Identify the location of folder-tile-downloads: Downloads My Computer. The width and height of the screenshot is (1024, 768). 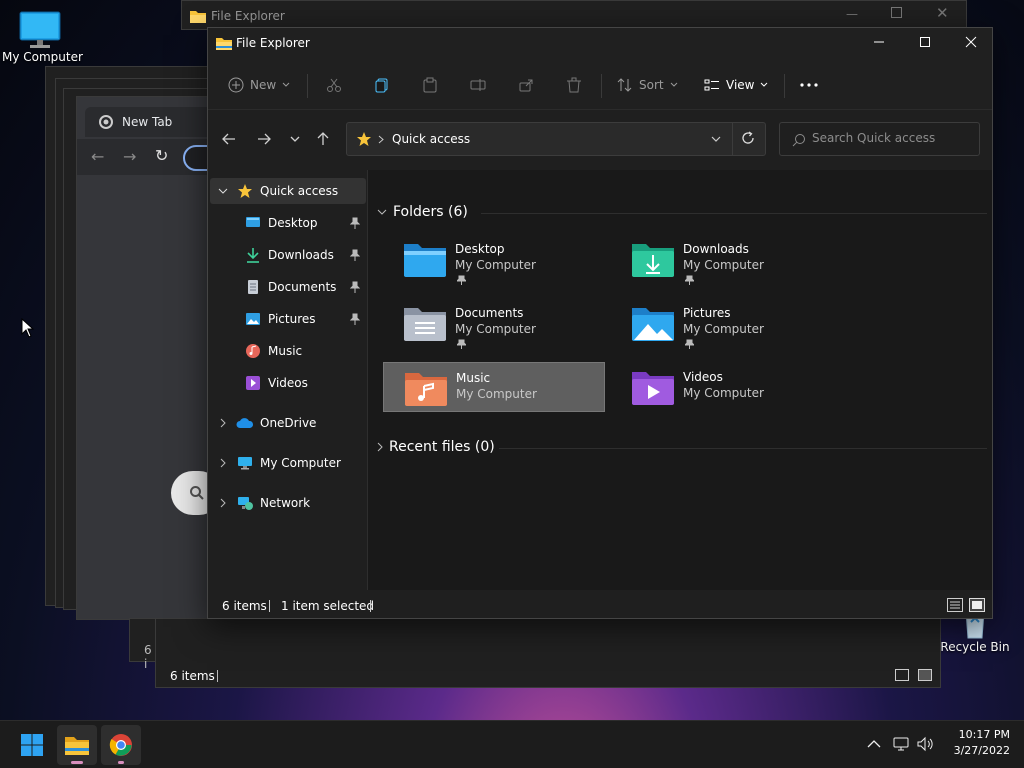
(722, 259).